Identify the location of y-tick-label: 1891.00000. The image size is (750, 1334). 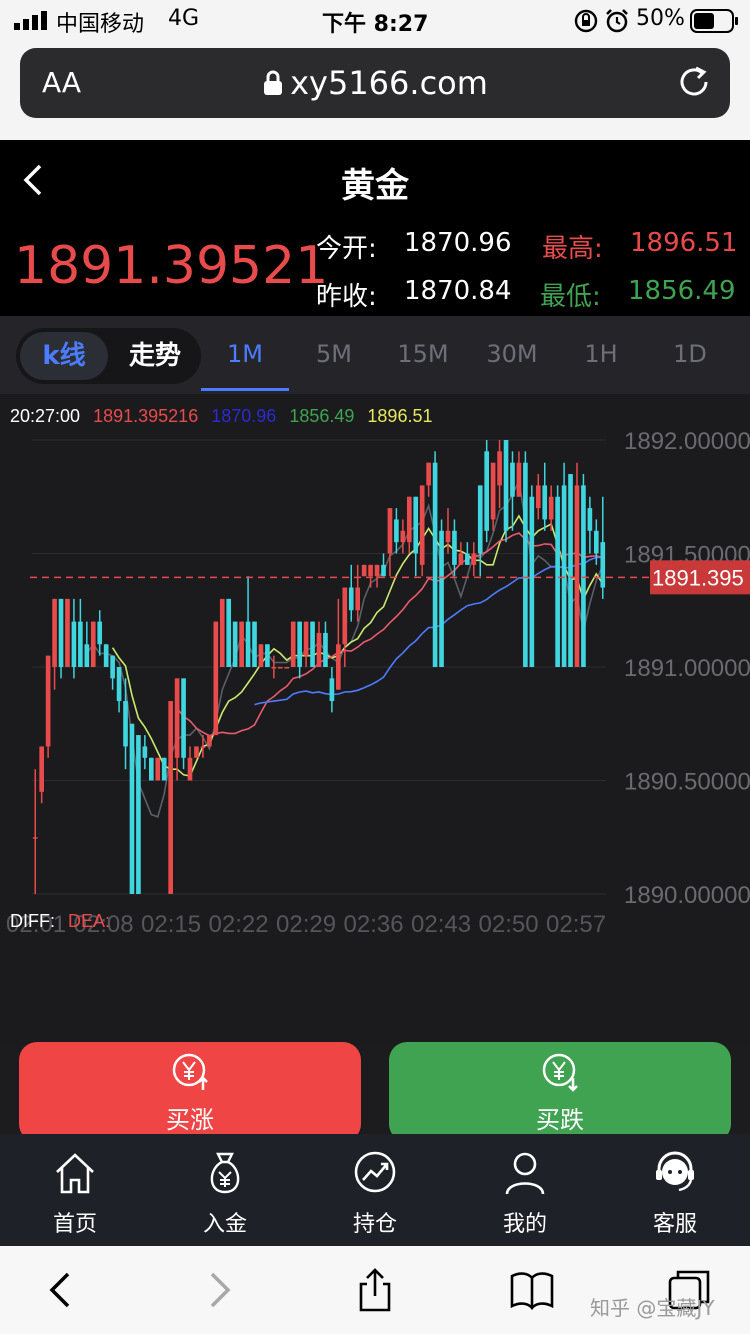
(687, 668).